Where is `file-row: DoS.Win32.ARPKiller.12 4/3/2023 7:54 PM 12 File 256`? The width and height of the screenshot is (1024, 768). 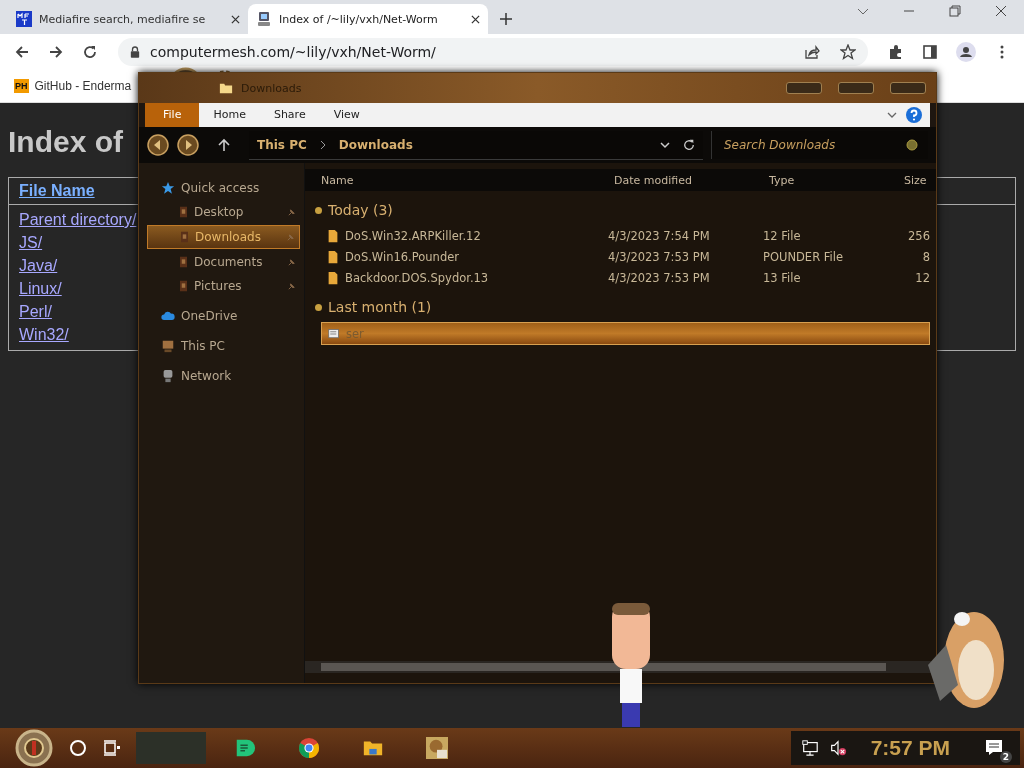
file-row: DoS.Win32.ARPKiller.12 4/3/2023 7:54 PM 12 File 256 is located at coordinates (620, 235).